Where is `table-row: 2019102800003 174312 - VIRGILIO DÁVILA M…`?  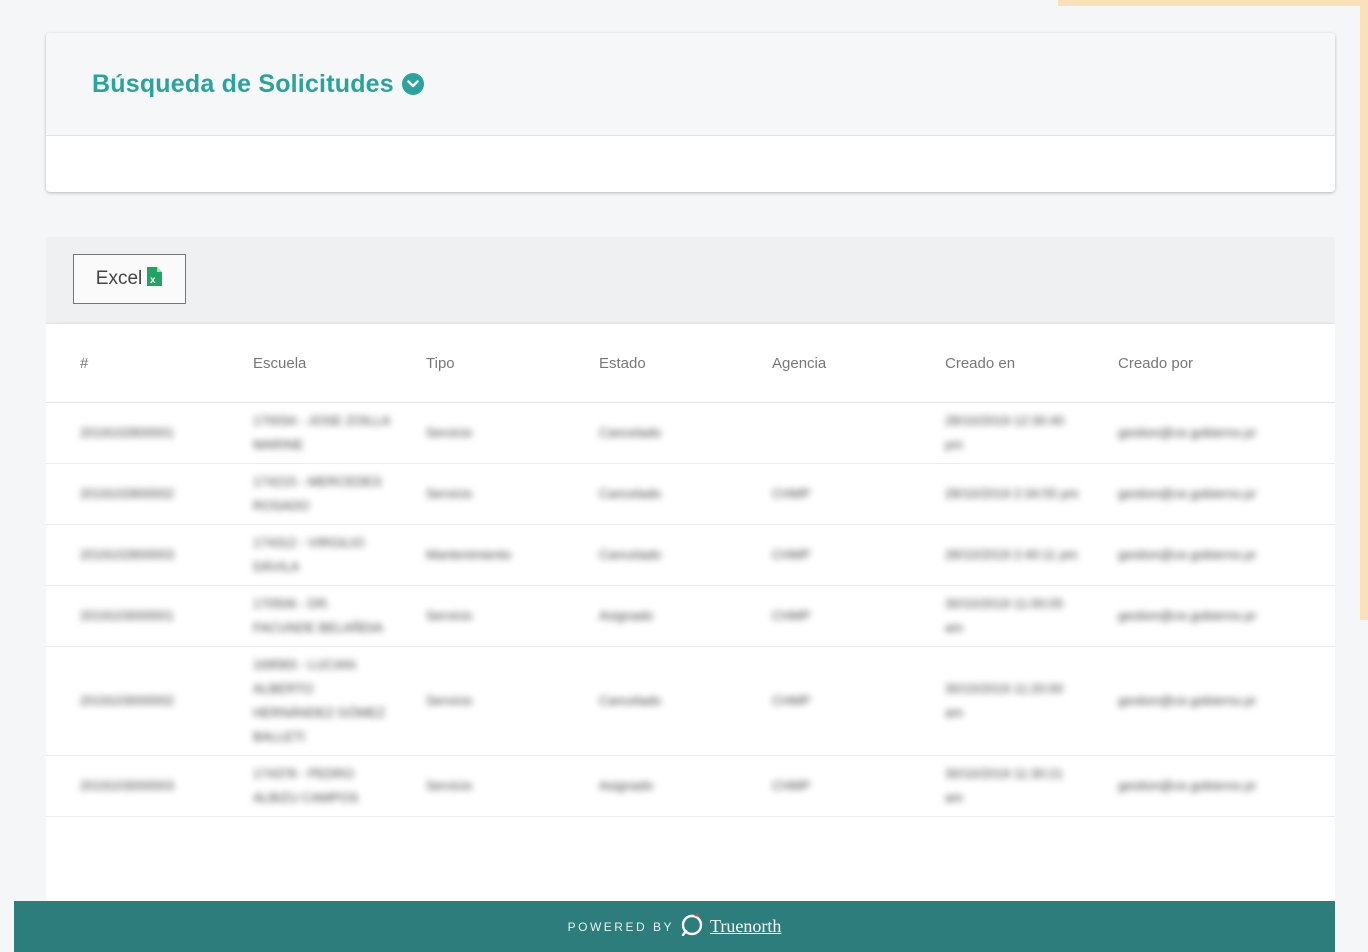
table-row: 2019102800003 174312 - VIRGILIO DÁVILA M… is located at coordinates (690, 555).